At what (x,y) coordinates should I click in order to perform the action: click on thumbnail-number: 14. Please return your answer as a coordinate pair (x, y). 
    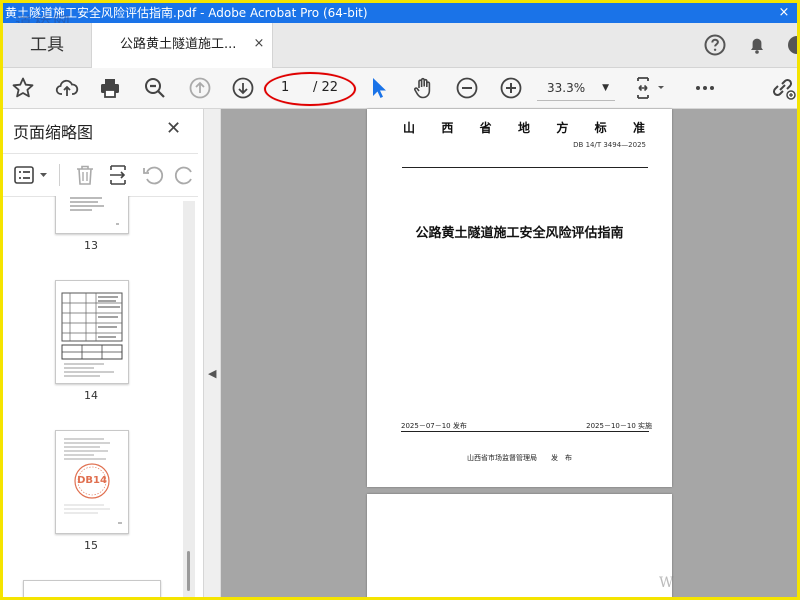
    Looking at the image, I should click on (91, 395).